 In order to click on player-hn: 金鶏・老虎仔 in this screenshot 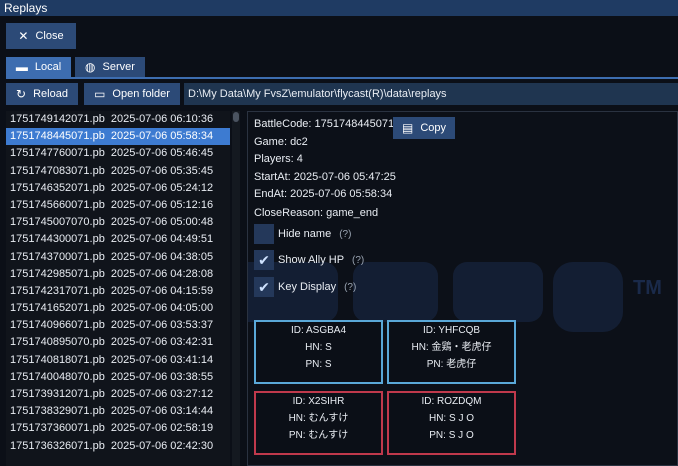, I will do `click(461, 347)`.